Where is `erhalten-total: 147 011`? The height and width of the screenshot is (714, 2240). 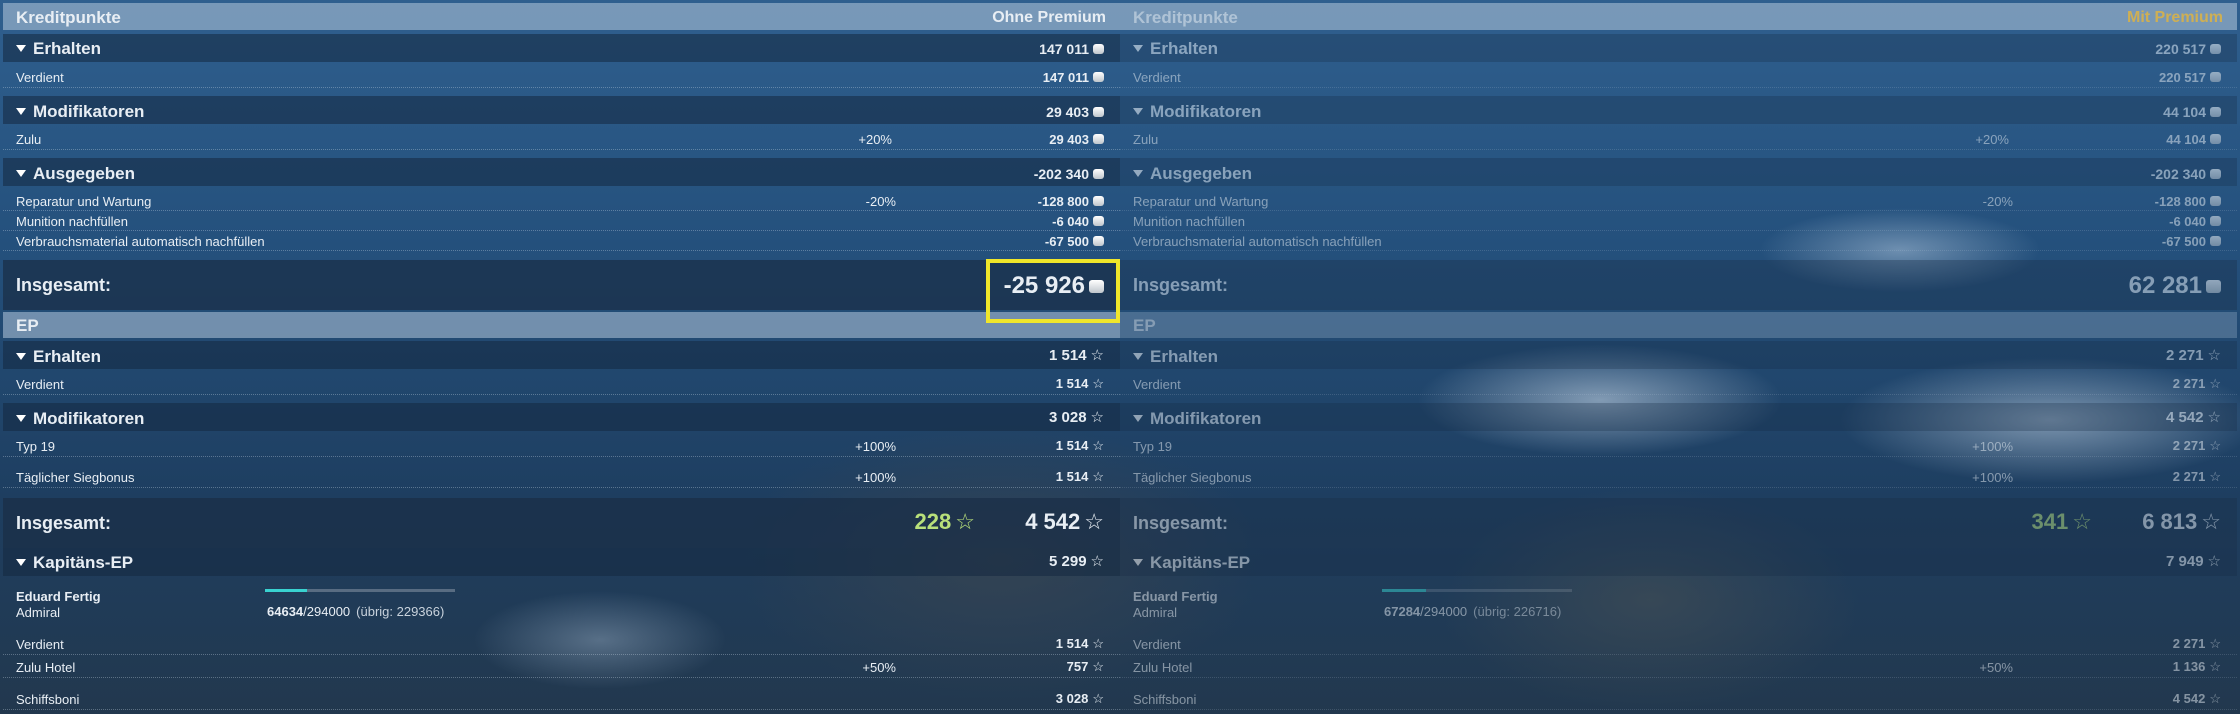 erhalten-total: 147 011 is located at coordinates (1064, 49).